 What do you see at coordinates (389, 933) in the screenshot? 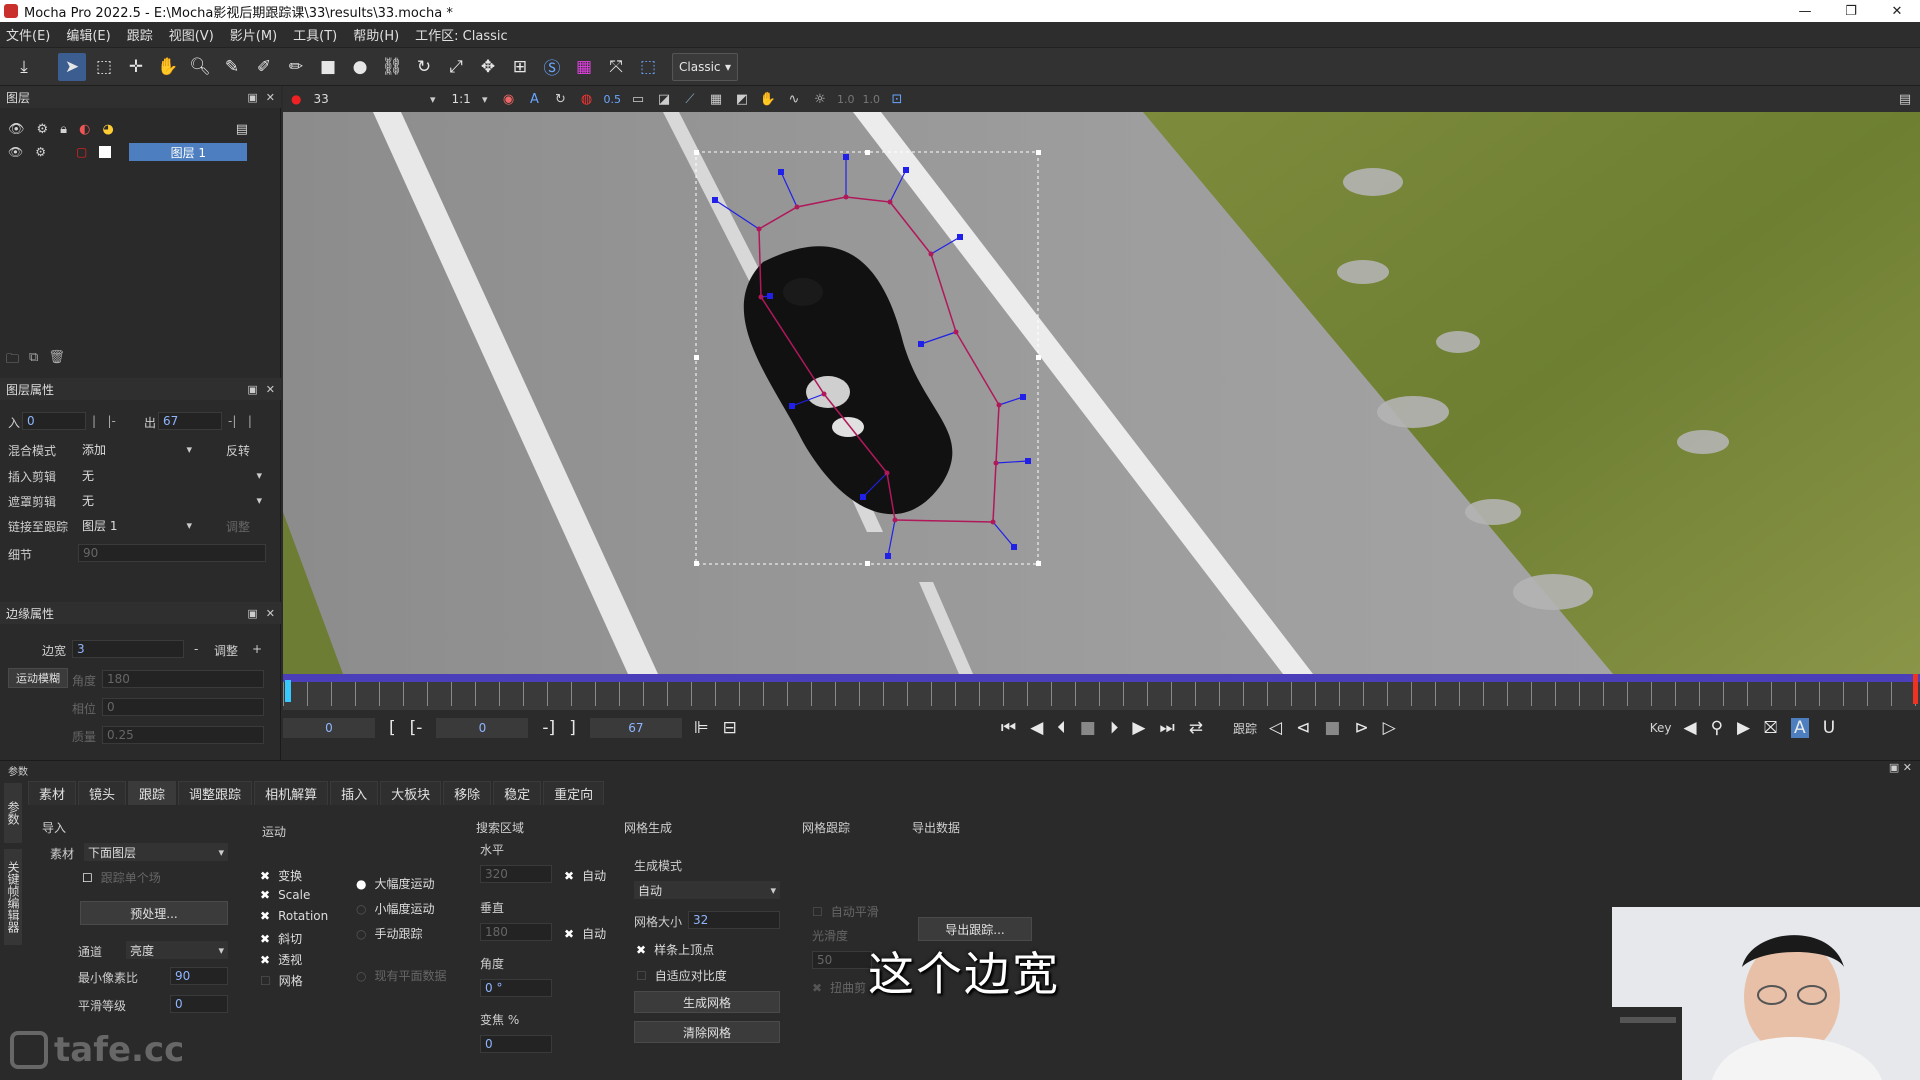
I see `manual-track-radio: ○ 手动跟踪` at bounding box center [389, 933].